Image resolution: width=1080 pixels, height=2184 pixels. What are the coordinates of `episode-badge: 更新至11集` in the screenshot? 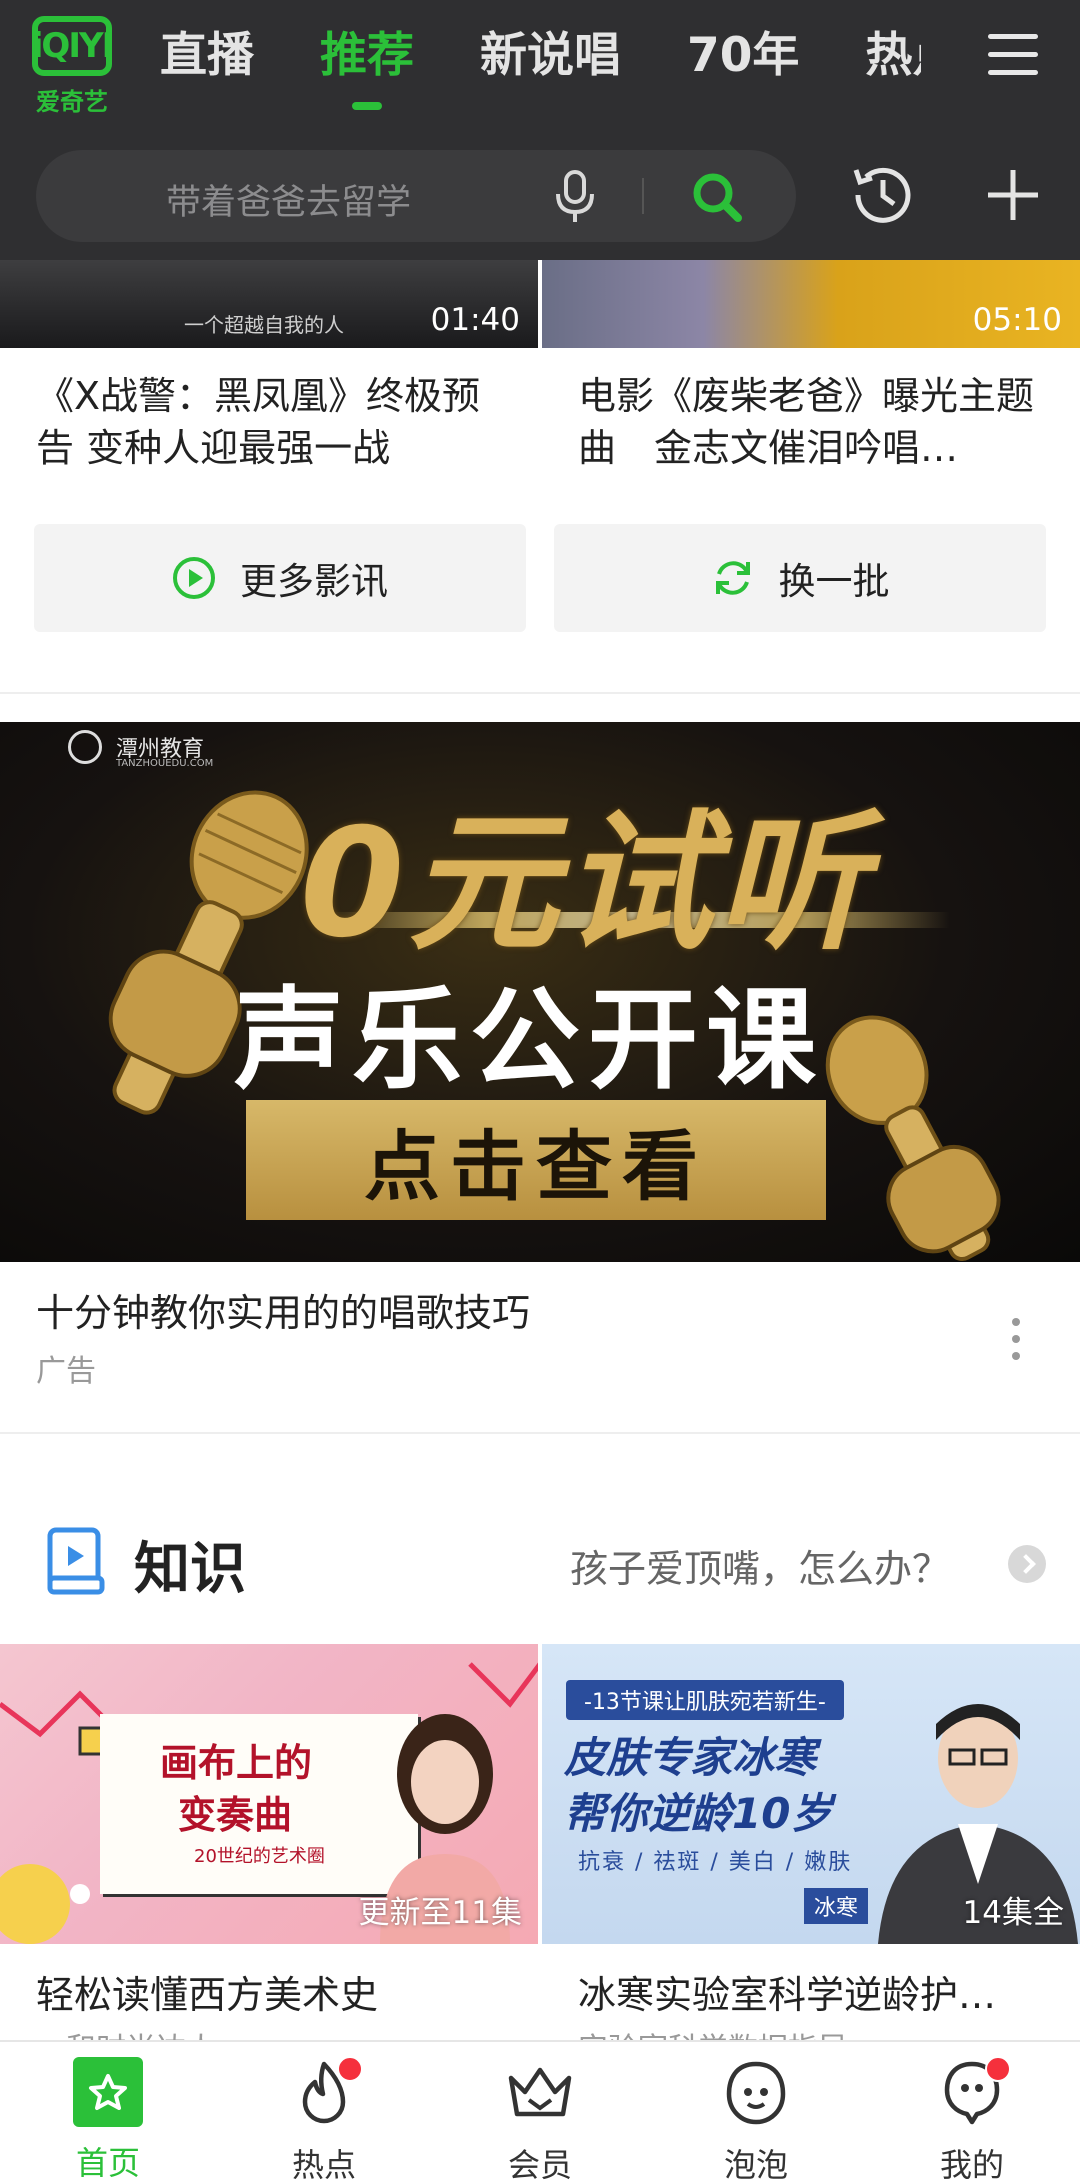 It's located at (440, 1913).